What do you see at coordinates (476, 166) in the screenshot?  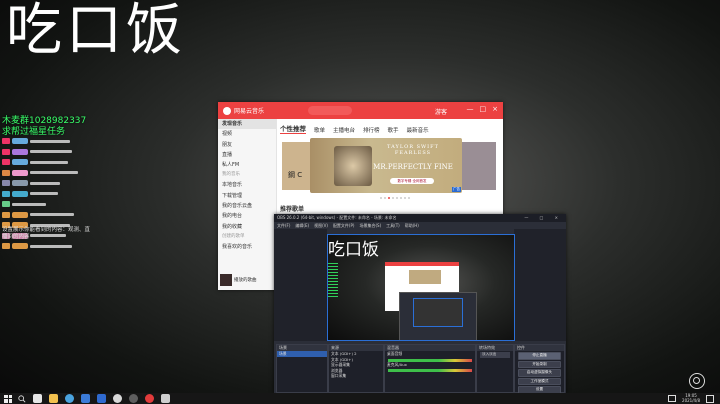 I see `banner-next-slide` at bounding box center [476, 166].